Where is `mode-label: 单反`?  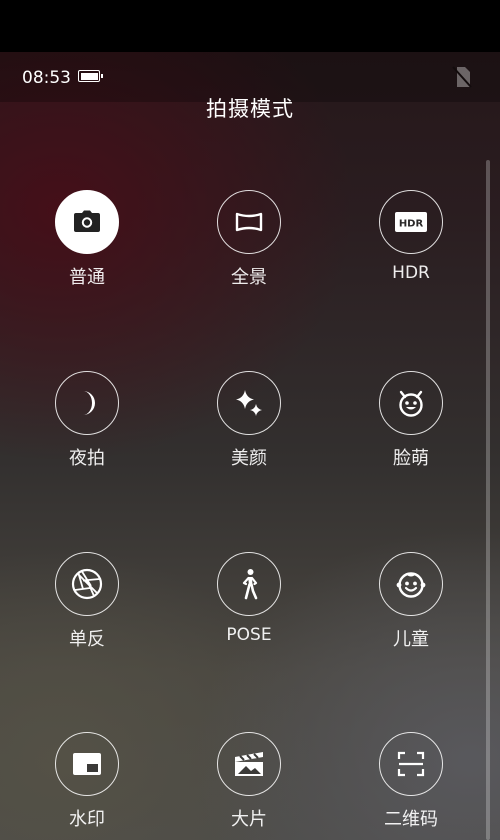 mode-label: 单反 is located at coordinates (87, 639).